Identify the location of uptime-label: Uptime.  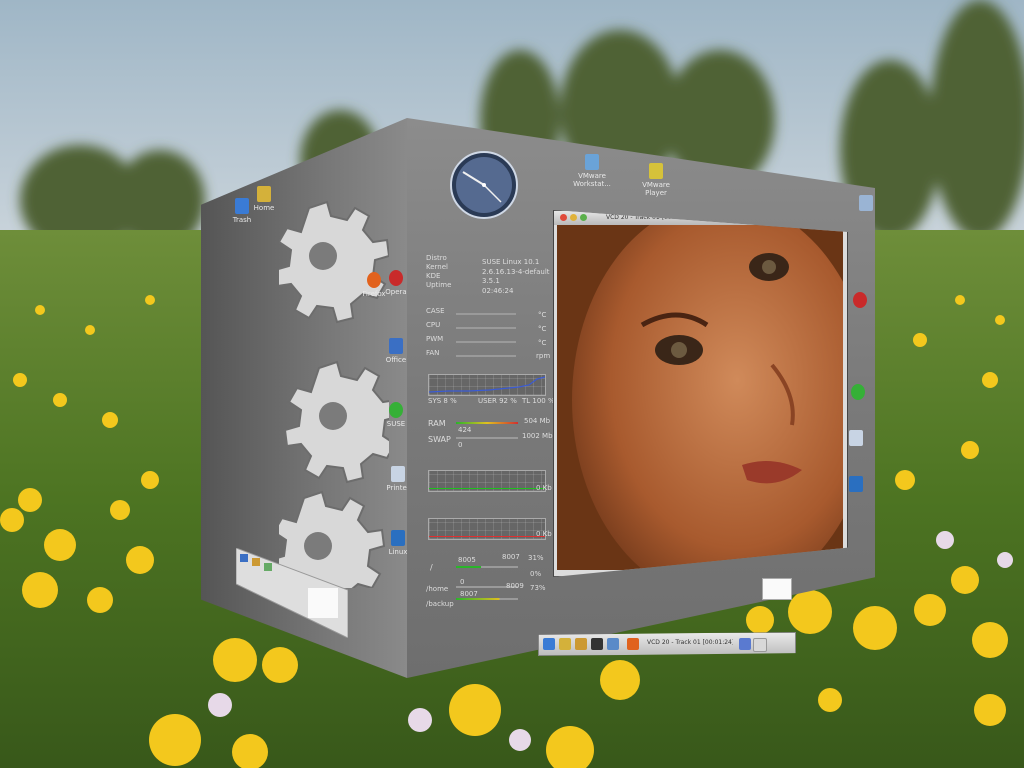
(439, 285).